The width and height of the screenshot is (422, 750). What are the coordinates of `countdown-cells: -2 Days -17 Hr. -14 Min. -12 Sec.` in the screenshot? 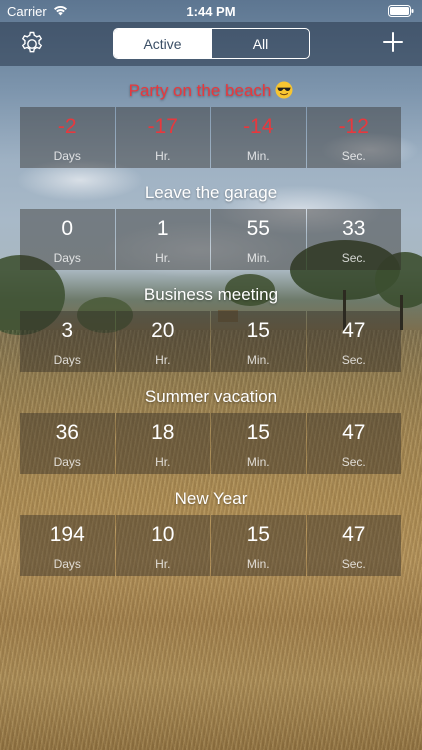 It's located at (210, 137).